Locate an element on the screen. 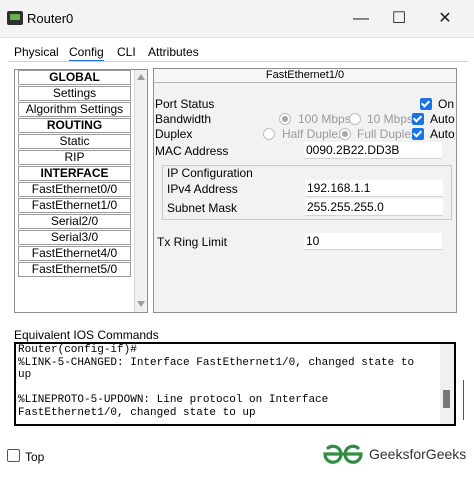 The height and width of the screenshot is (488, 474). window-title: Router0 is located at coordinates (50, 18).